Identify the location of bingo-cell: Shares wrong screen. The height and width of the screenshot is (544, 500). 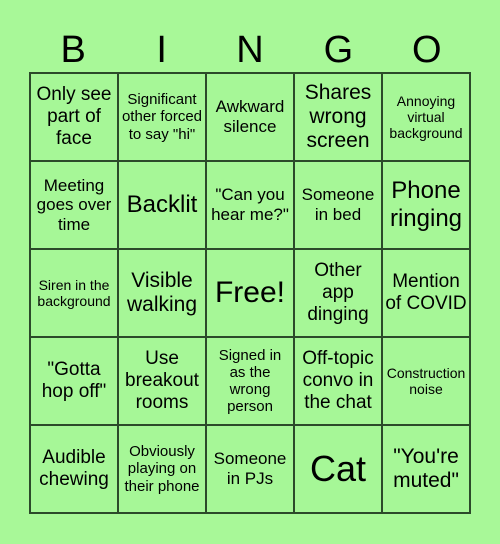
(338, 117).